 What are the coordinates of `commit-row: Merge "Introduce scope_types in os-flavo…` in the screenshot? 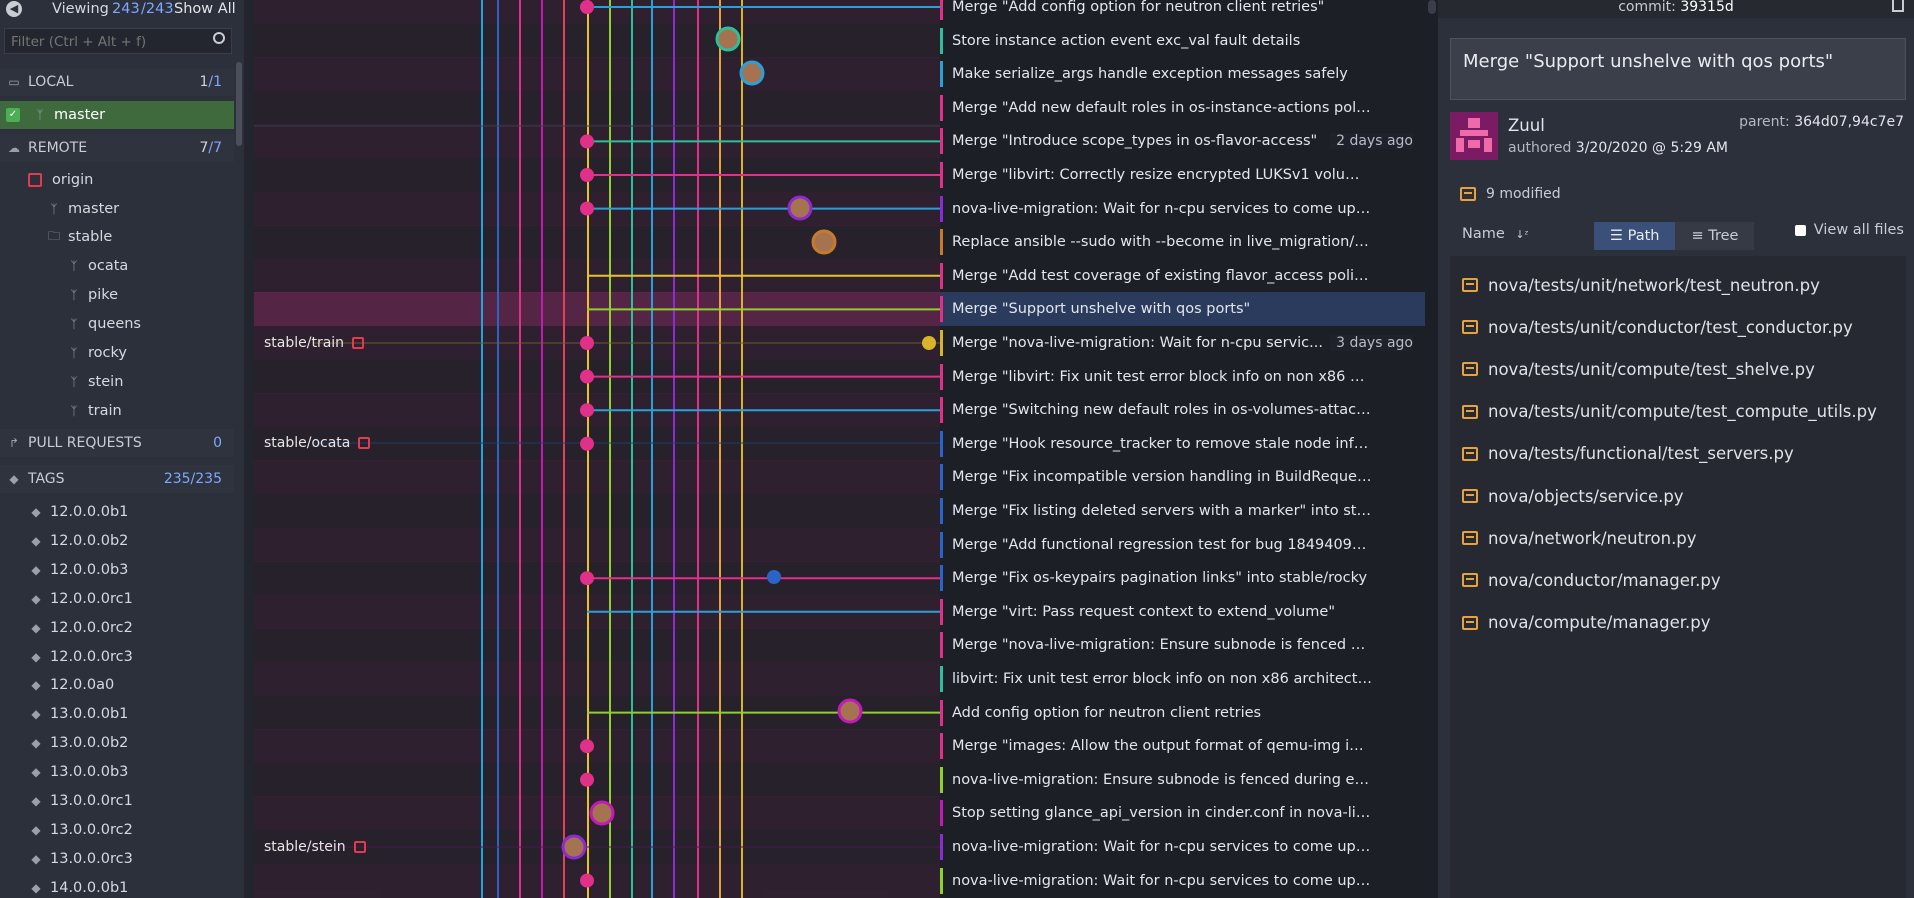 It's located at (1182, 141).